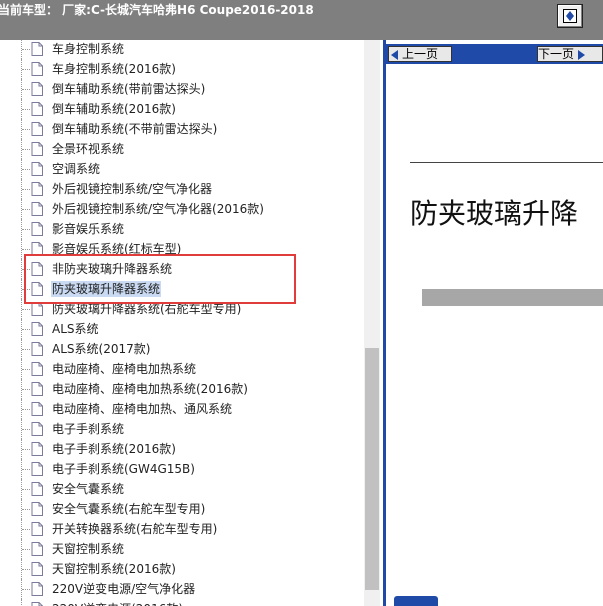  I want to click on header-bar: 当前车型： 厂家:C-长城汽车哈弗H6 Coupe2016-2018, so click(301, 20).